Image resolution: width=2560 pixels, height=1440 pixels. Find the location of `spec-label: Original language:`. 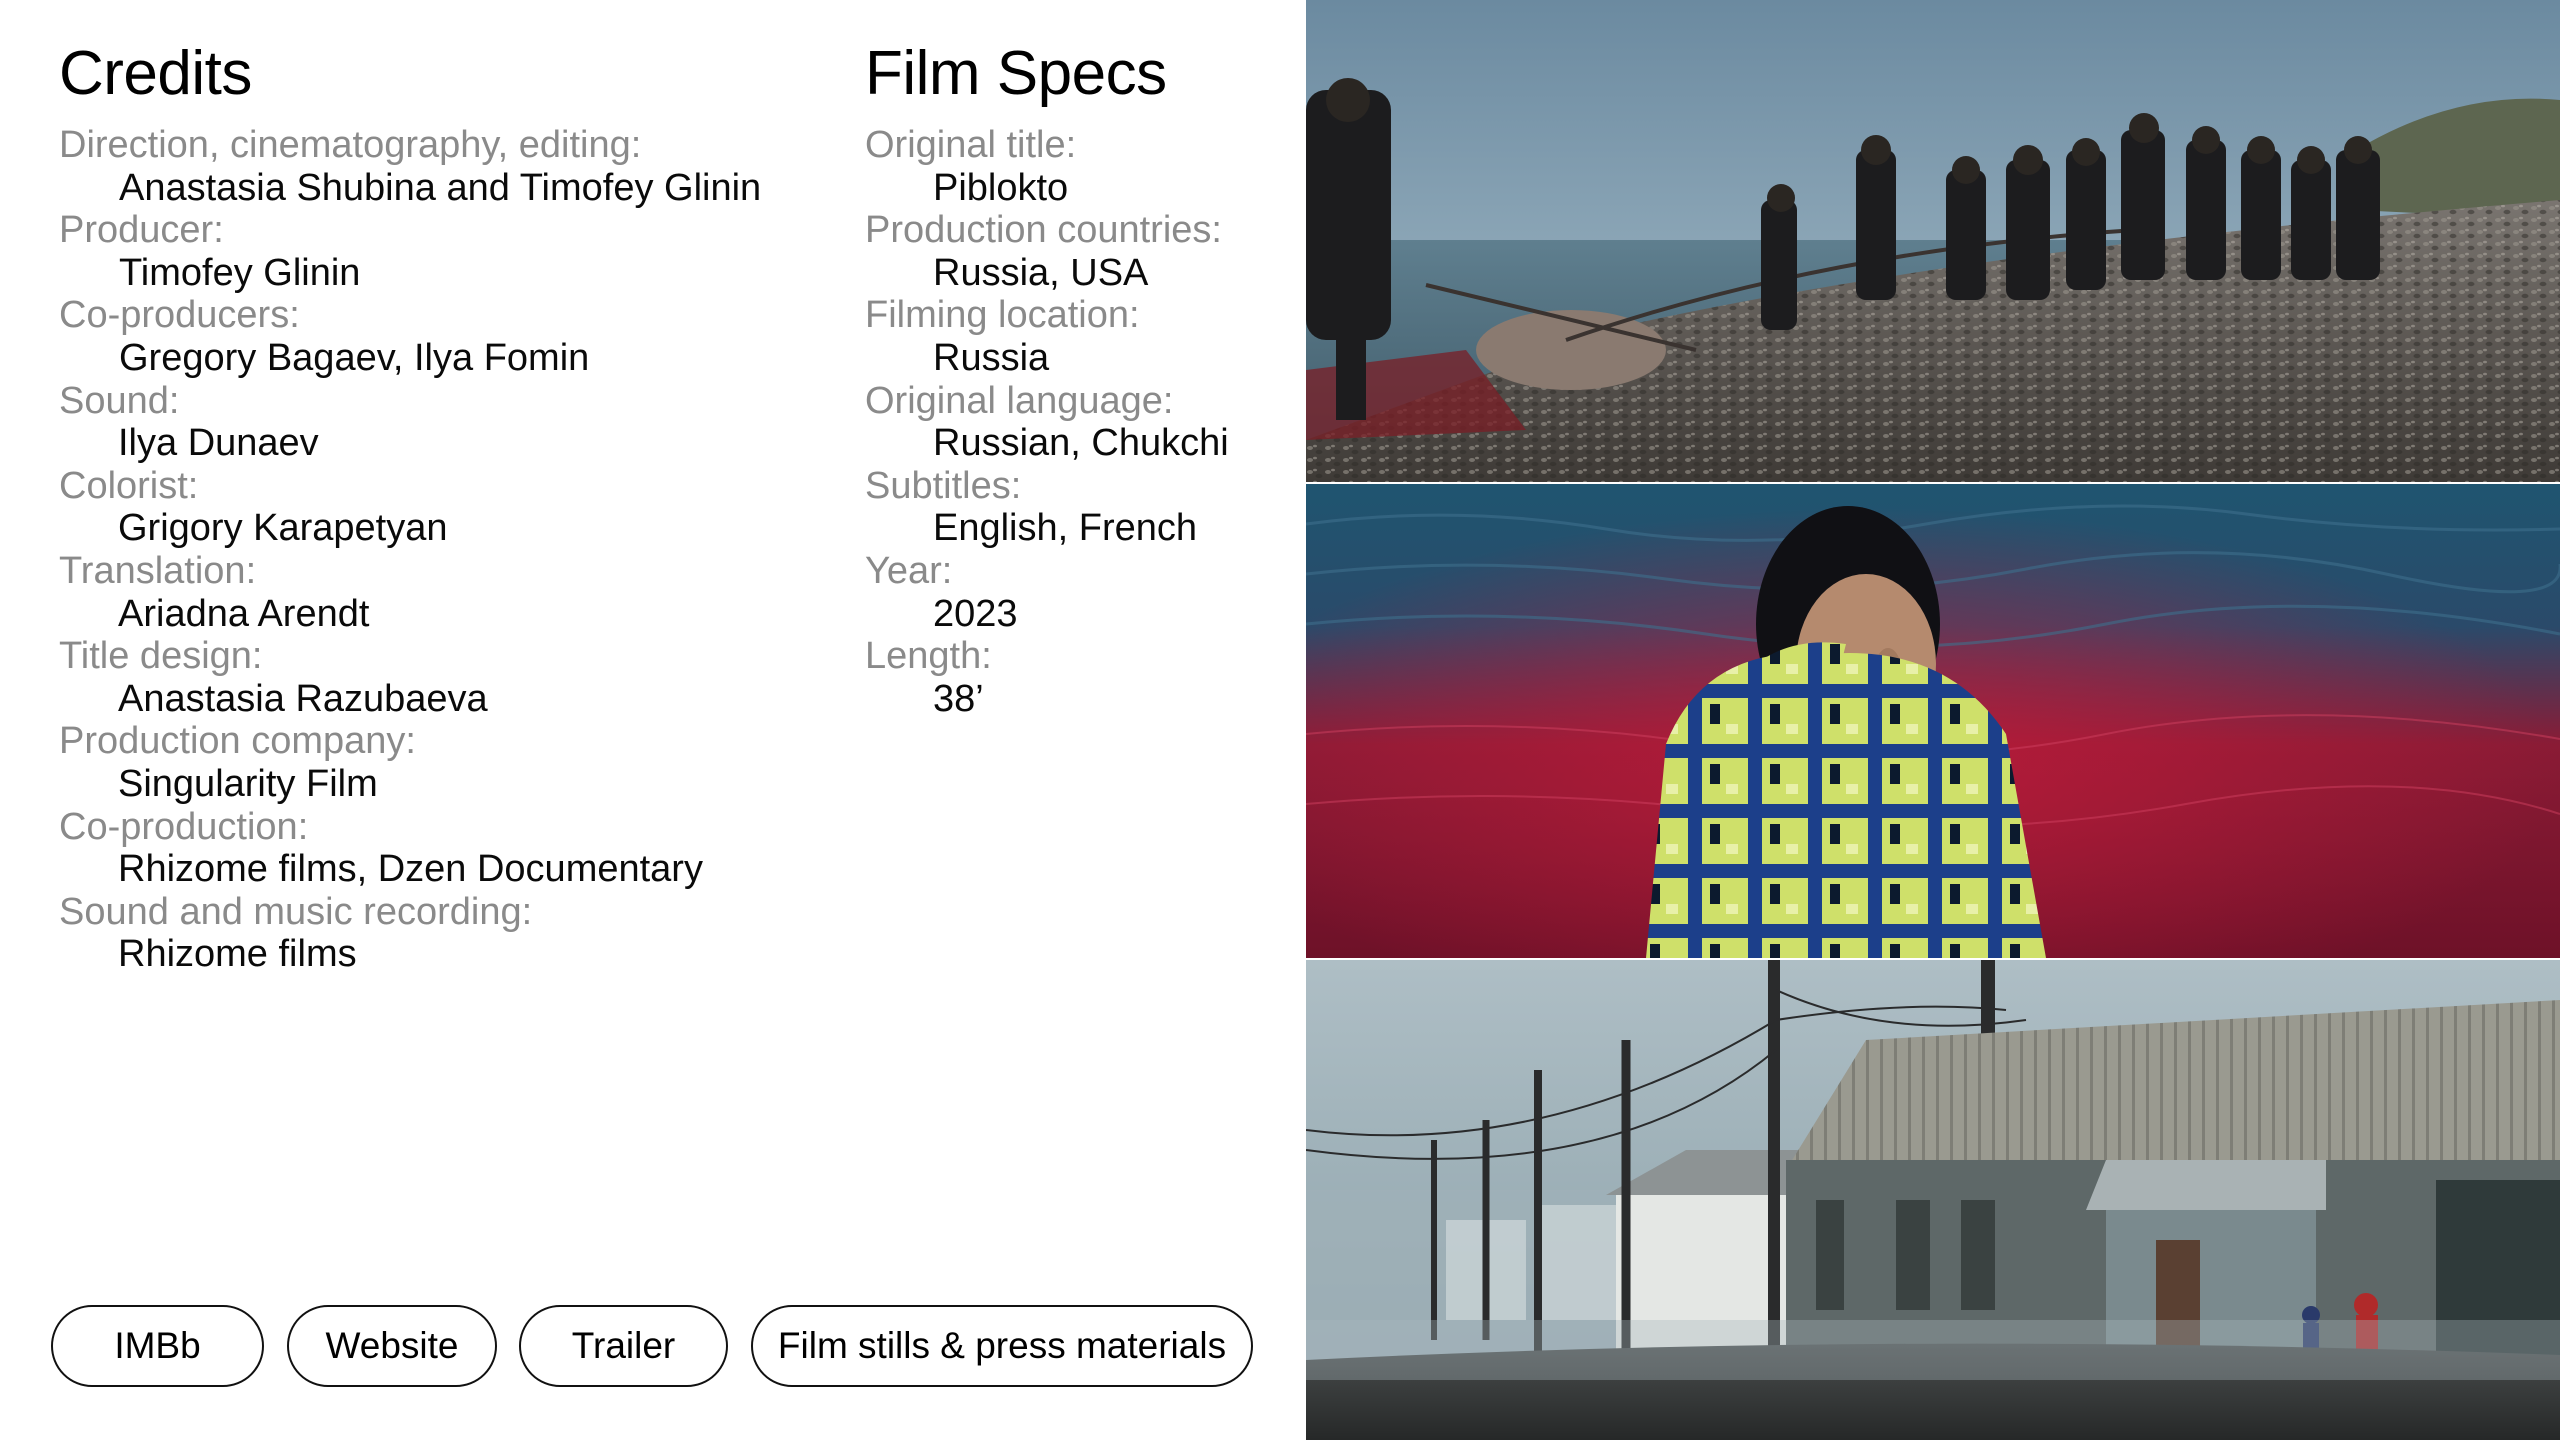

spec-label: Original language: is located at coordinates (1019, 400).